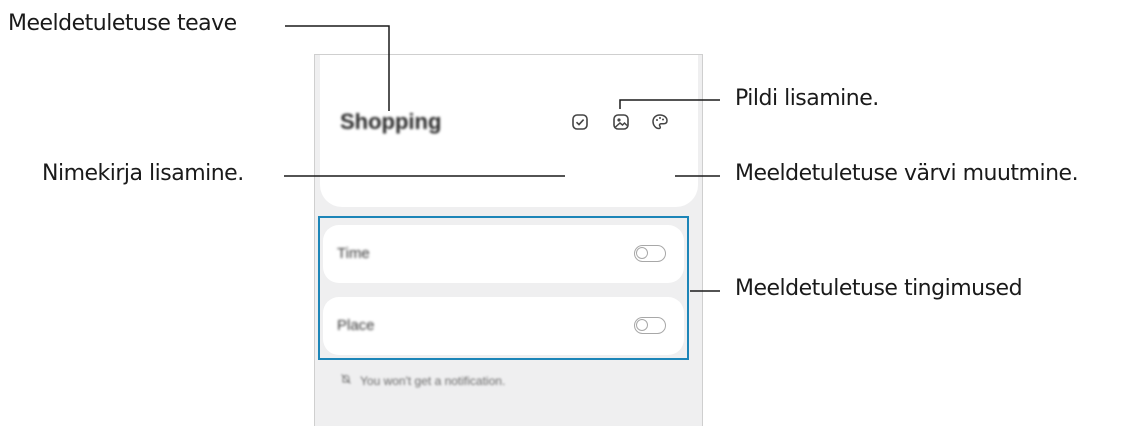 Image resolution: width=1139 pixels, height=426 pixels. I want to click on callout-reminder-conditions: Meeldetuletuse tingimused, so click(879, 288).